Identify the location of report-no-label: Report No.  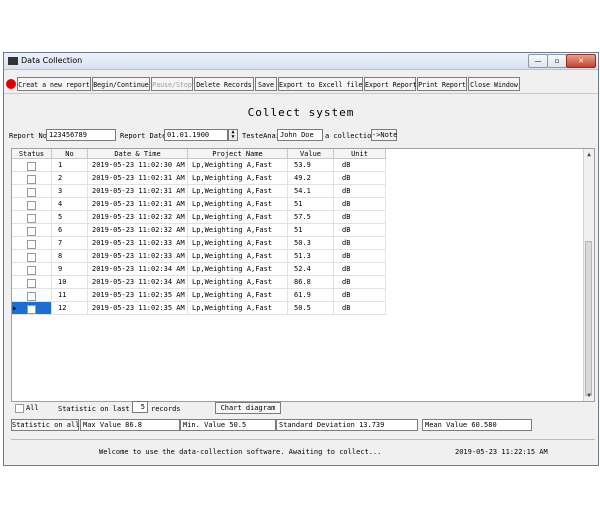
(28, 136).